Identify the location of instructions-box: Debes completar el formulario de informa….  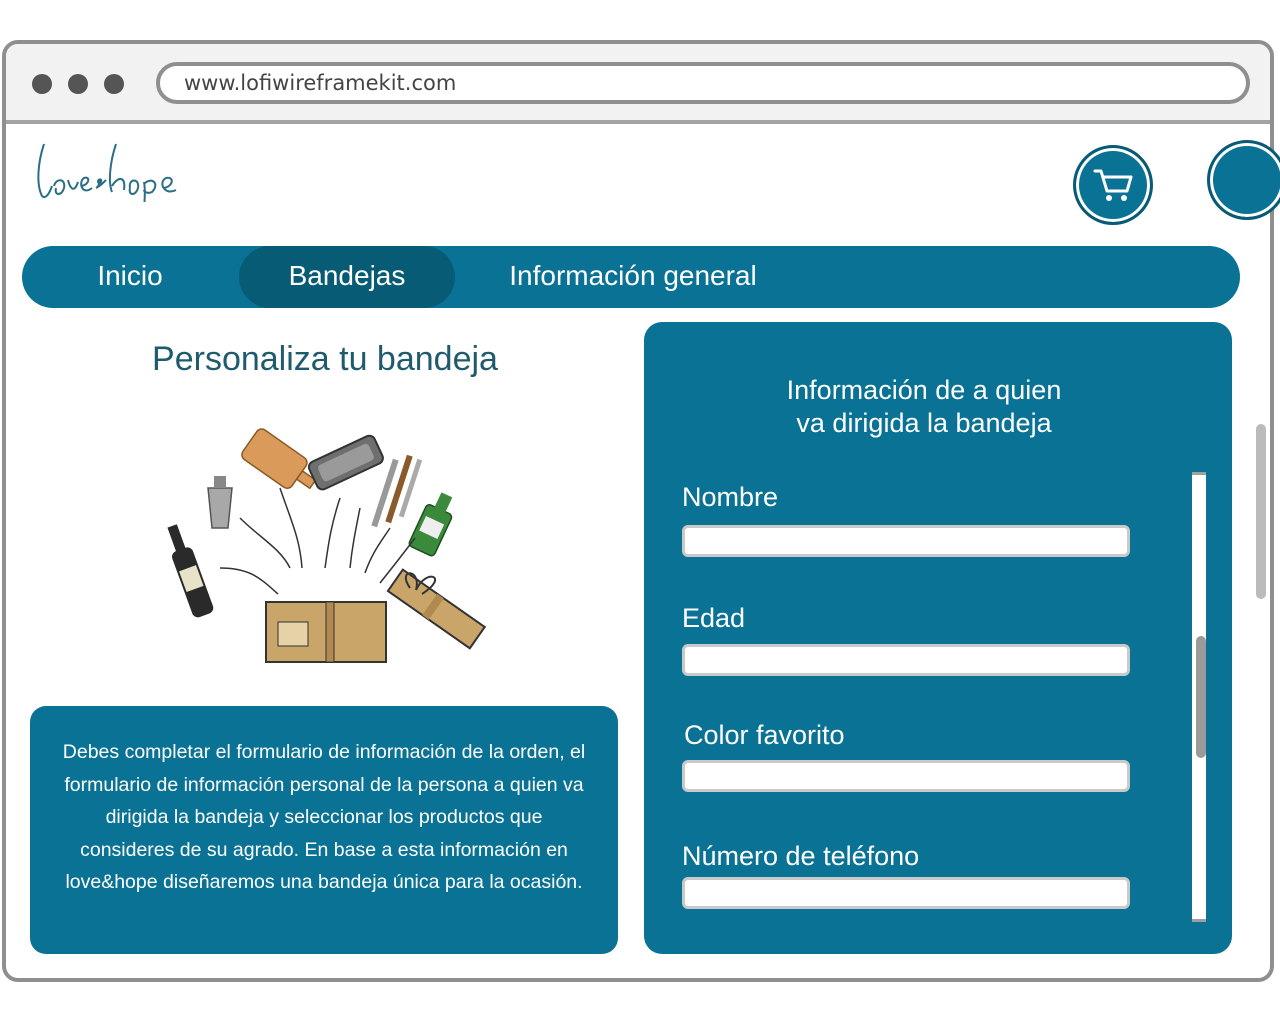
(324, 830).